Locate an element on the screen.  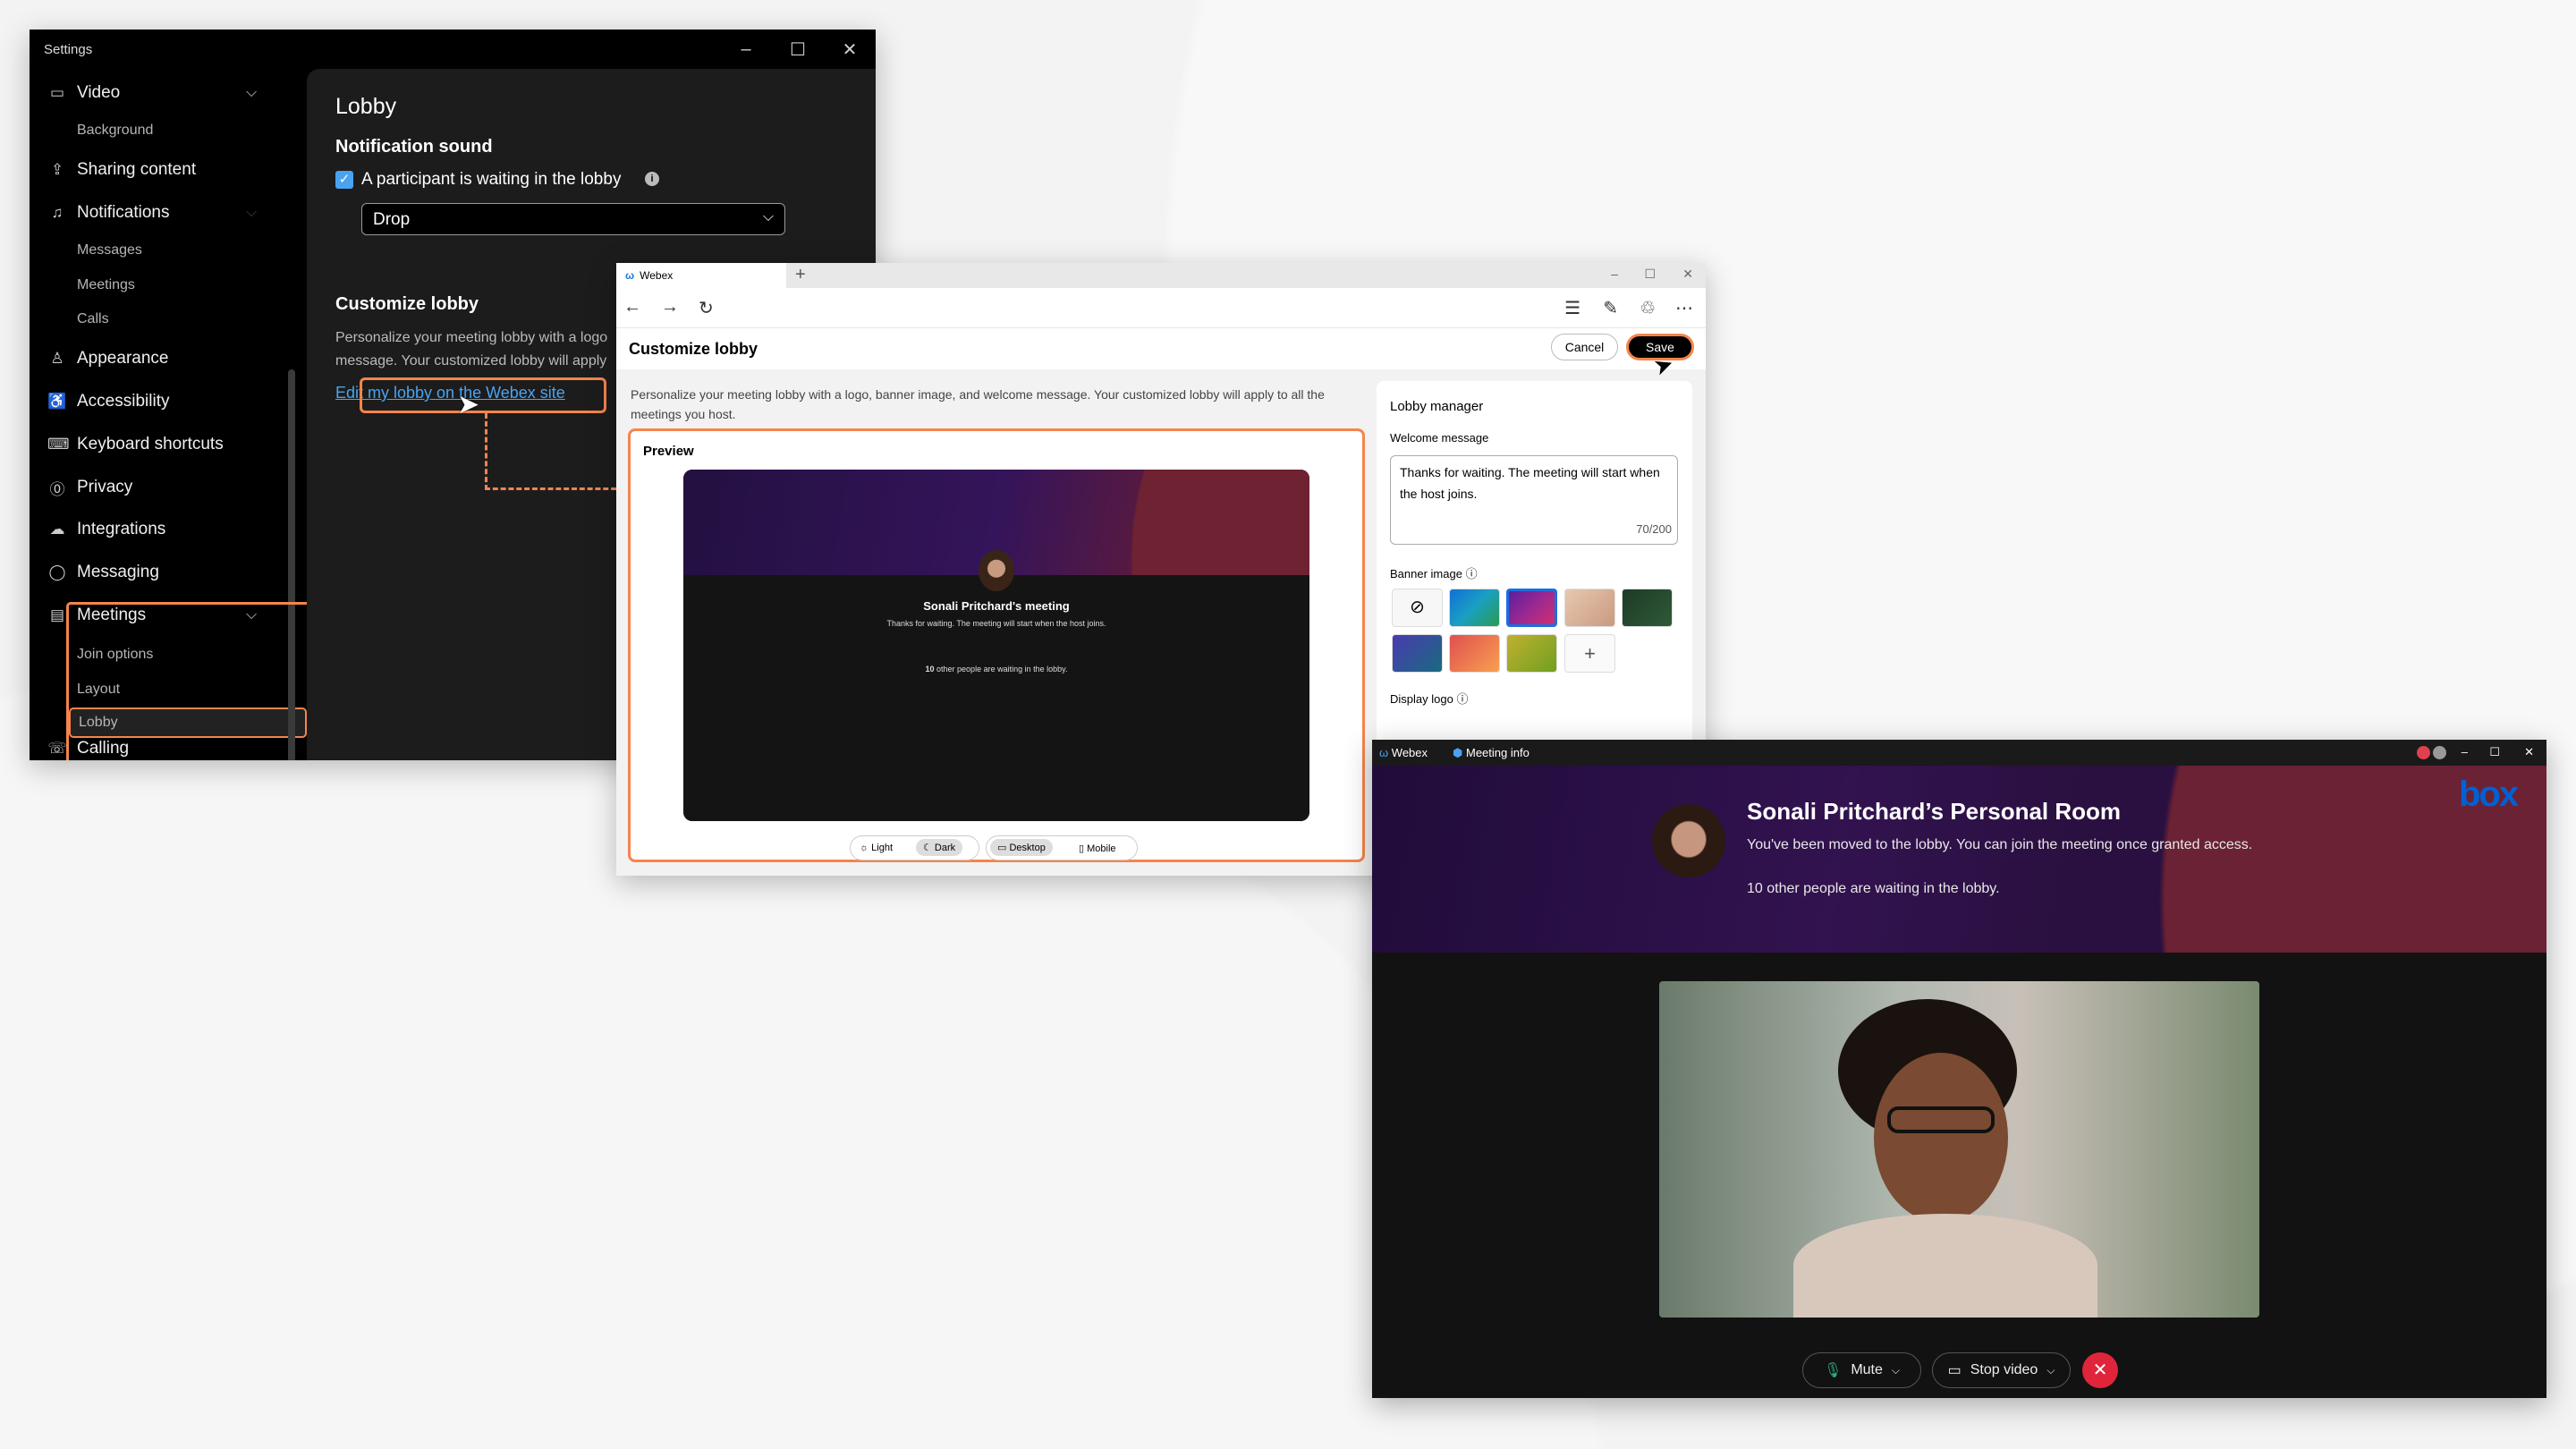
sidebar-item-label: Background is located at coordinates (115, 130).